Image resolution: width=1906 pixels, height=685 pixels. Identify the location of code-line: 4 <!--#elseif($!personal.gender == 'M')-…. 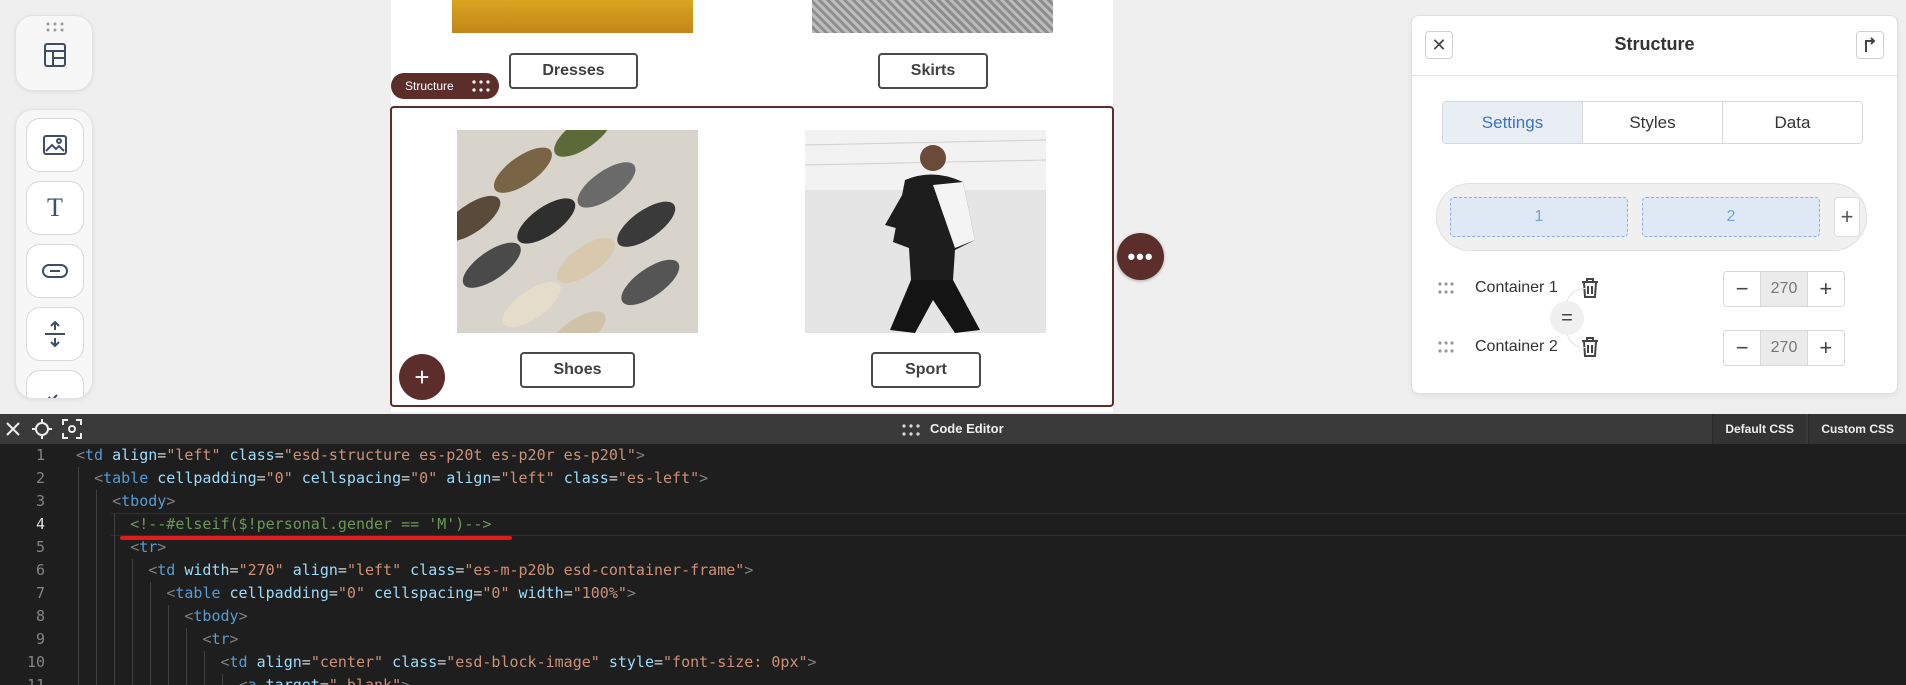
(953, 524).